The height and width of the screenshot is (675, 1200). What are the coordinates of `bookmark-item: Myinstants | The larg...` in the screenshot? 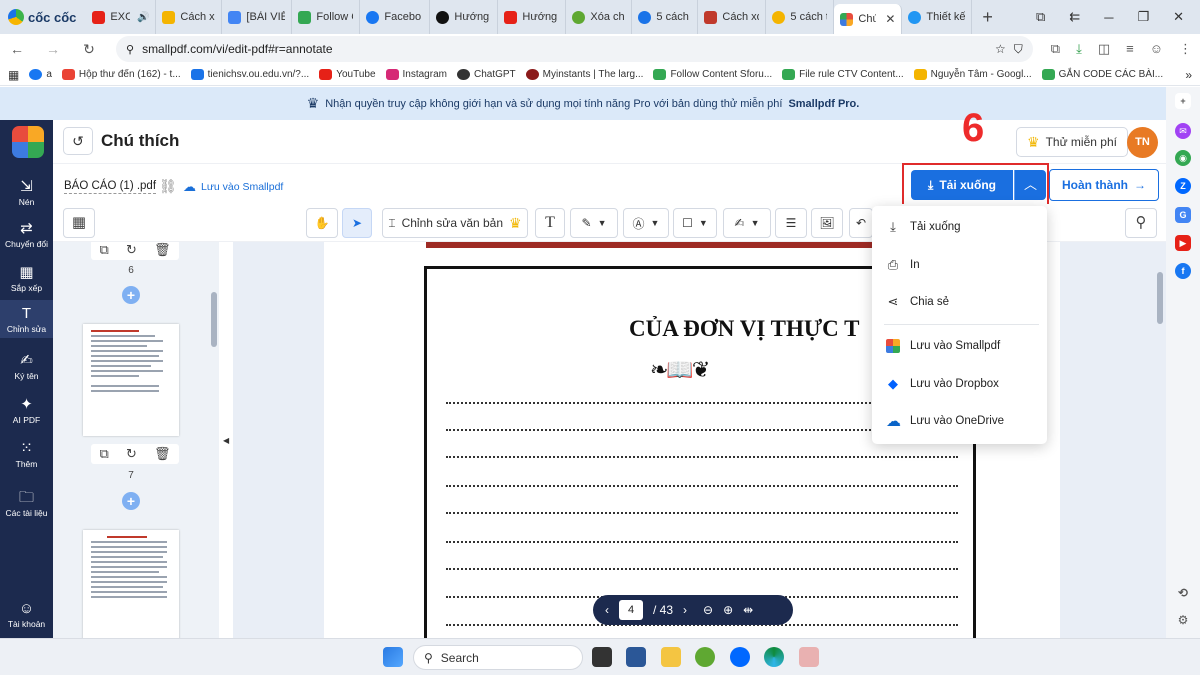 It's located at (584, 74).